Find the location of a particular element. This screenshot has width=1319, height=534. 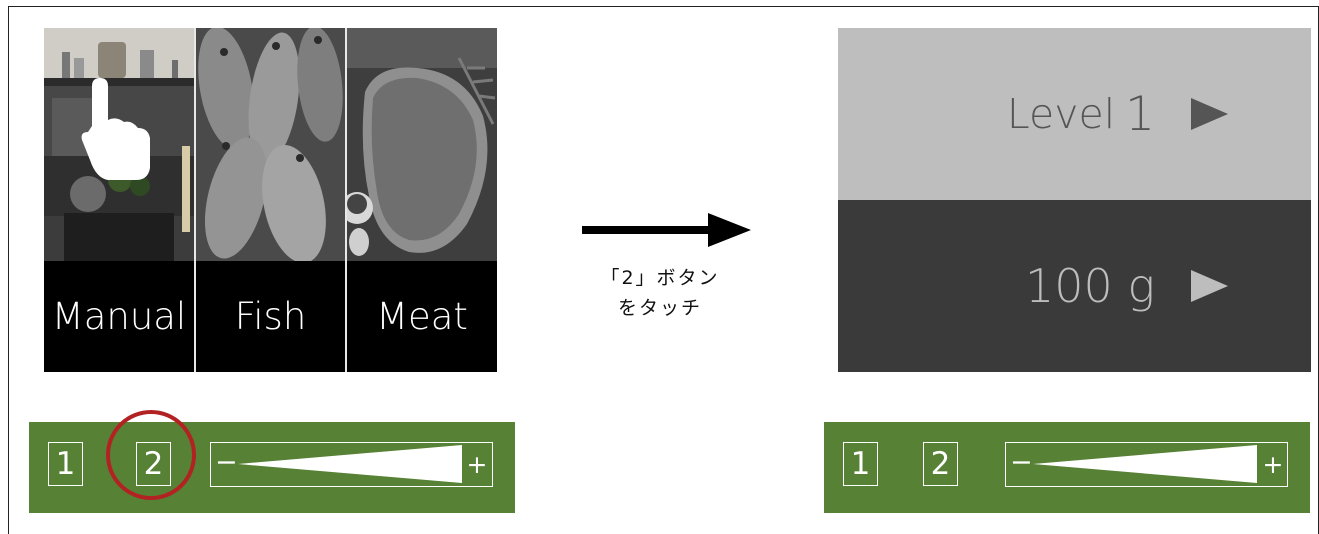

category-label: Fish is located at coordinates (270, 316).